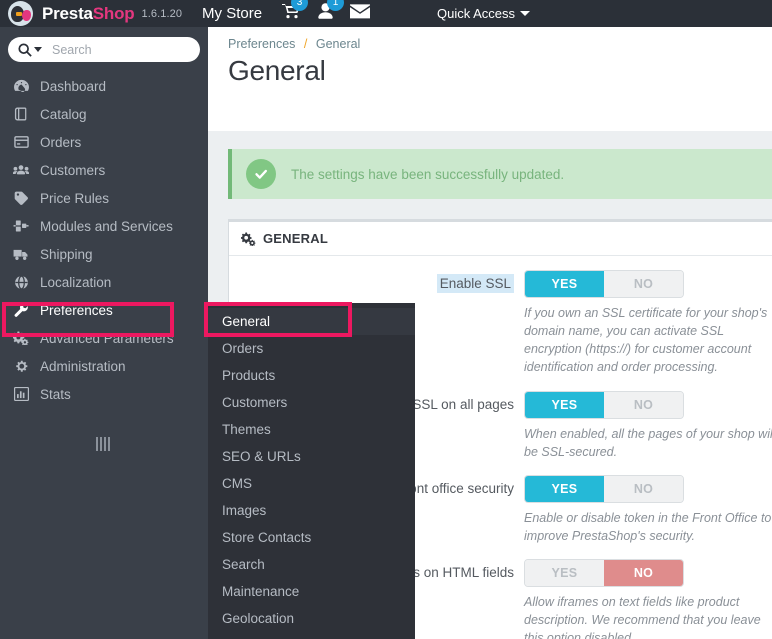 This screenshot has height=639, width=772. I want to click on search-box, so click(104, 49).